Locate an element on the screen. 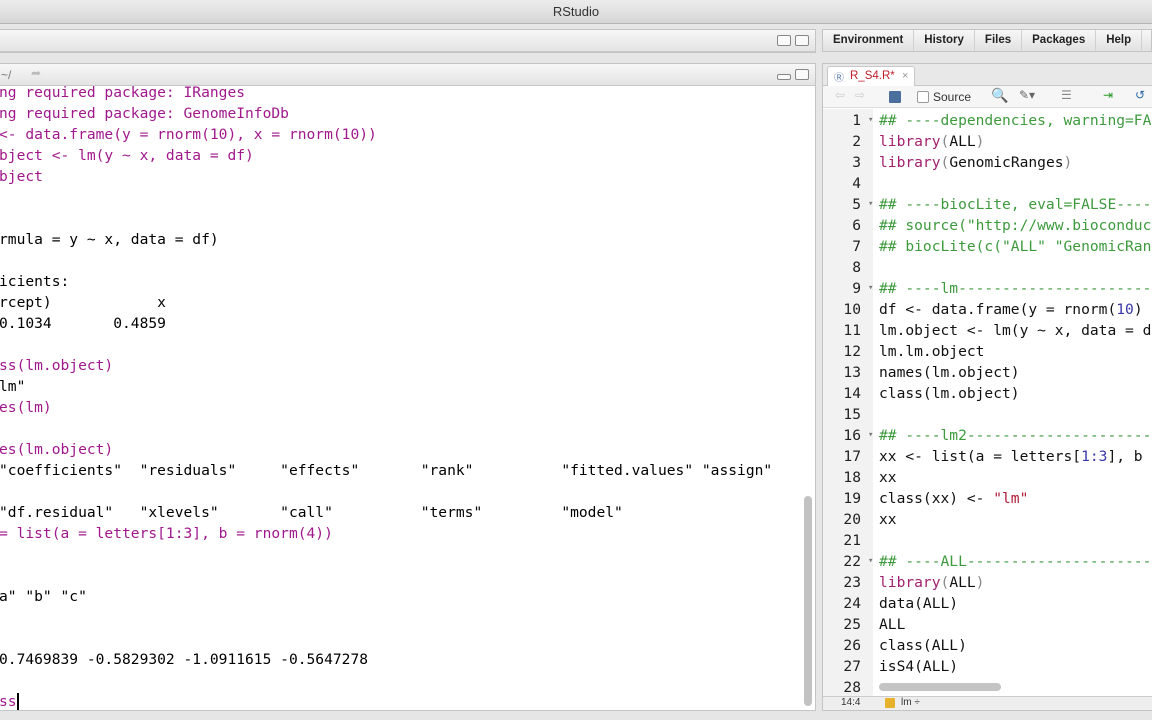 Image resolution: width=1152 pixels, height=720 pixels. code-token: class(lm.object) is located at coordinates (949, 393).